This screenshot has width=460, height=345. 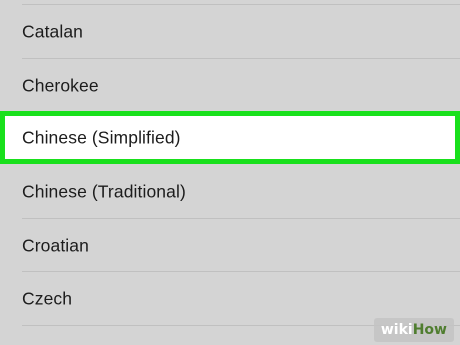 I want to click on wikihow-watermark: wiki How, so click(x=413, y=330).